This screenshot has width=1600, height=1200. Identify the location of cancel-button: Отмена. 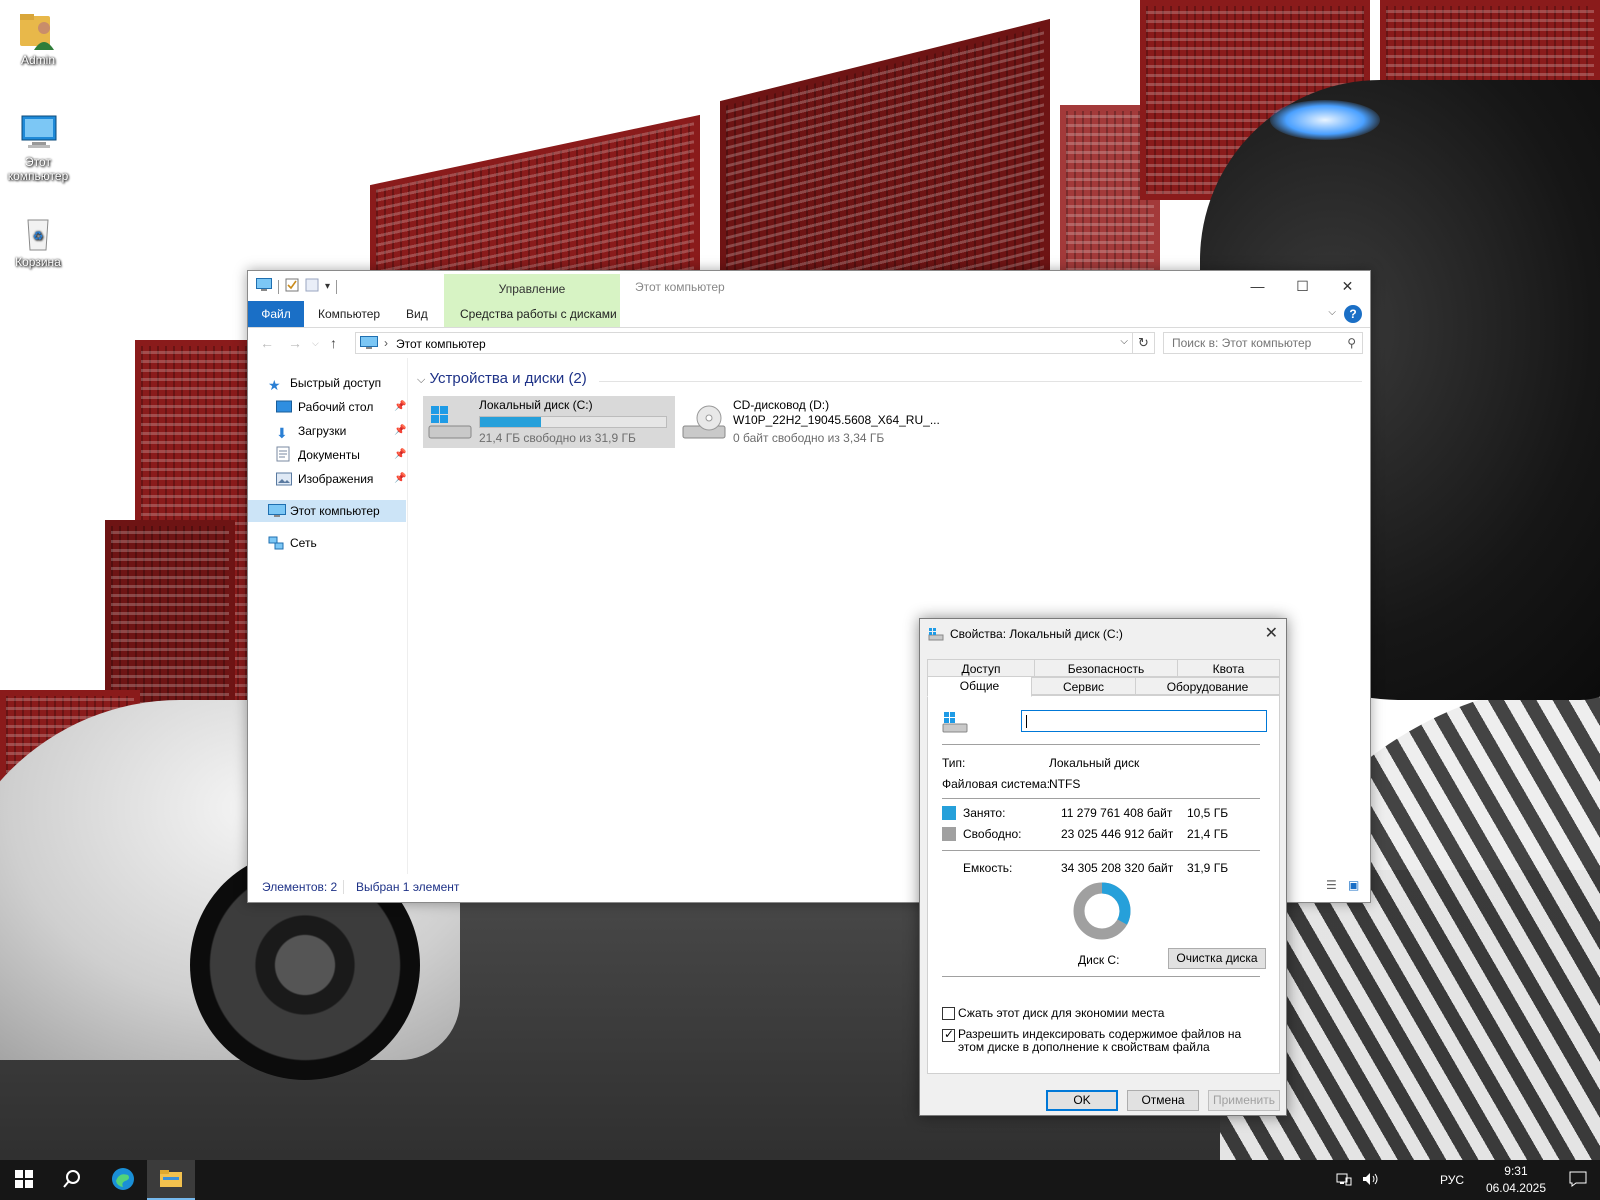
(1163, 1100).